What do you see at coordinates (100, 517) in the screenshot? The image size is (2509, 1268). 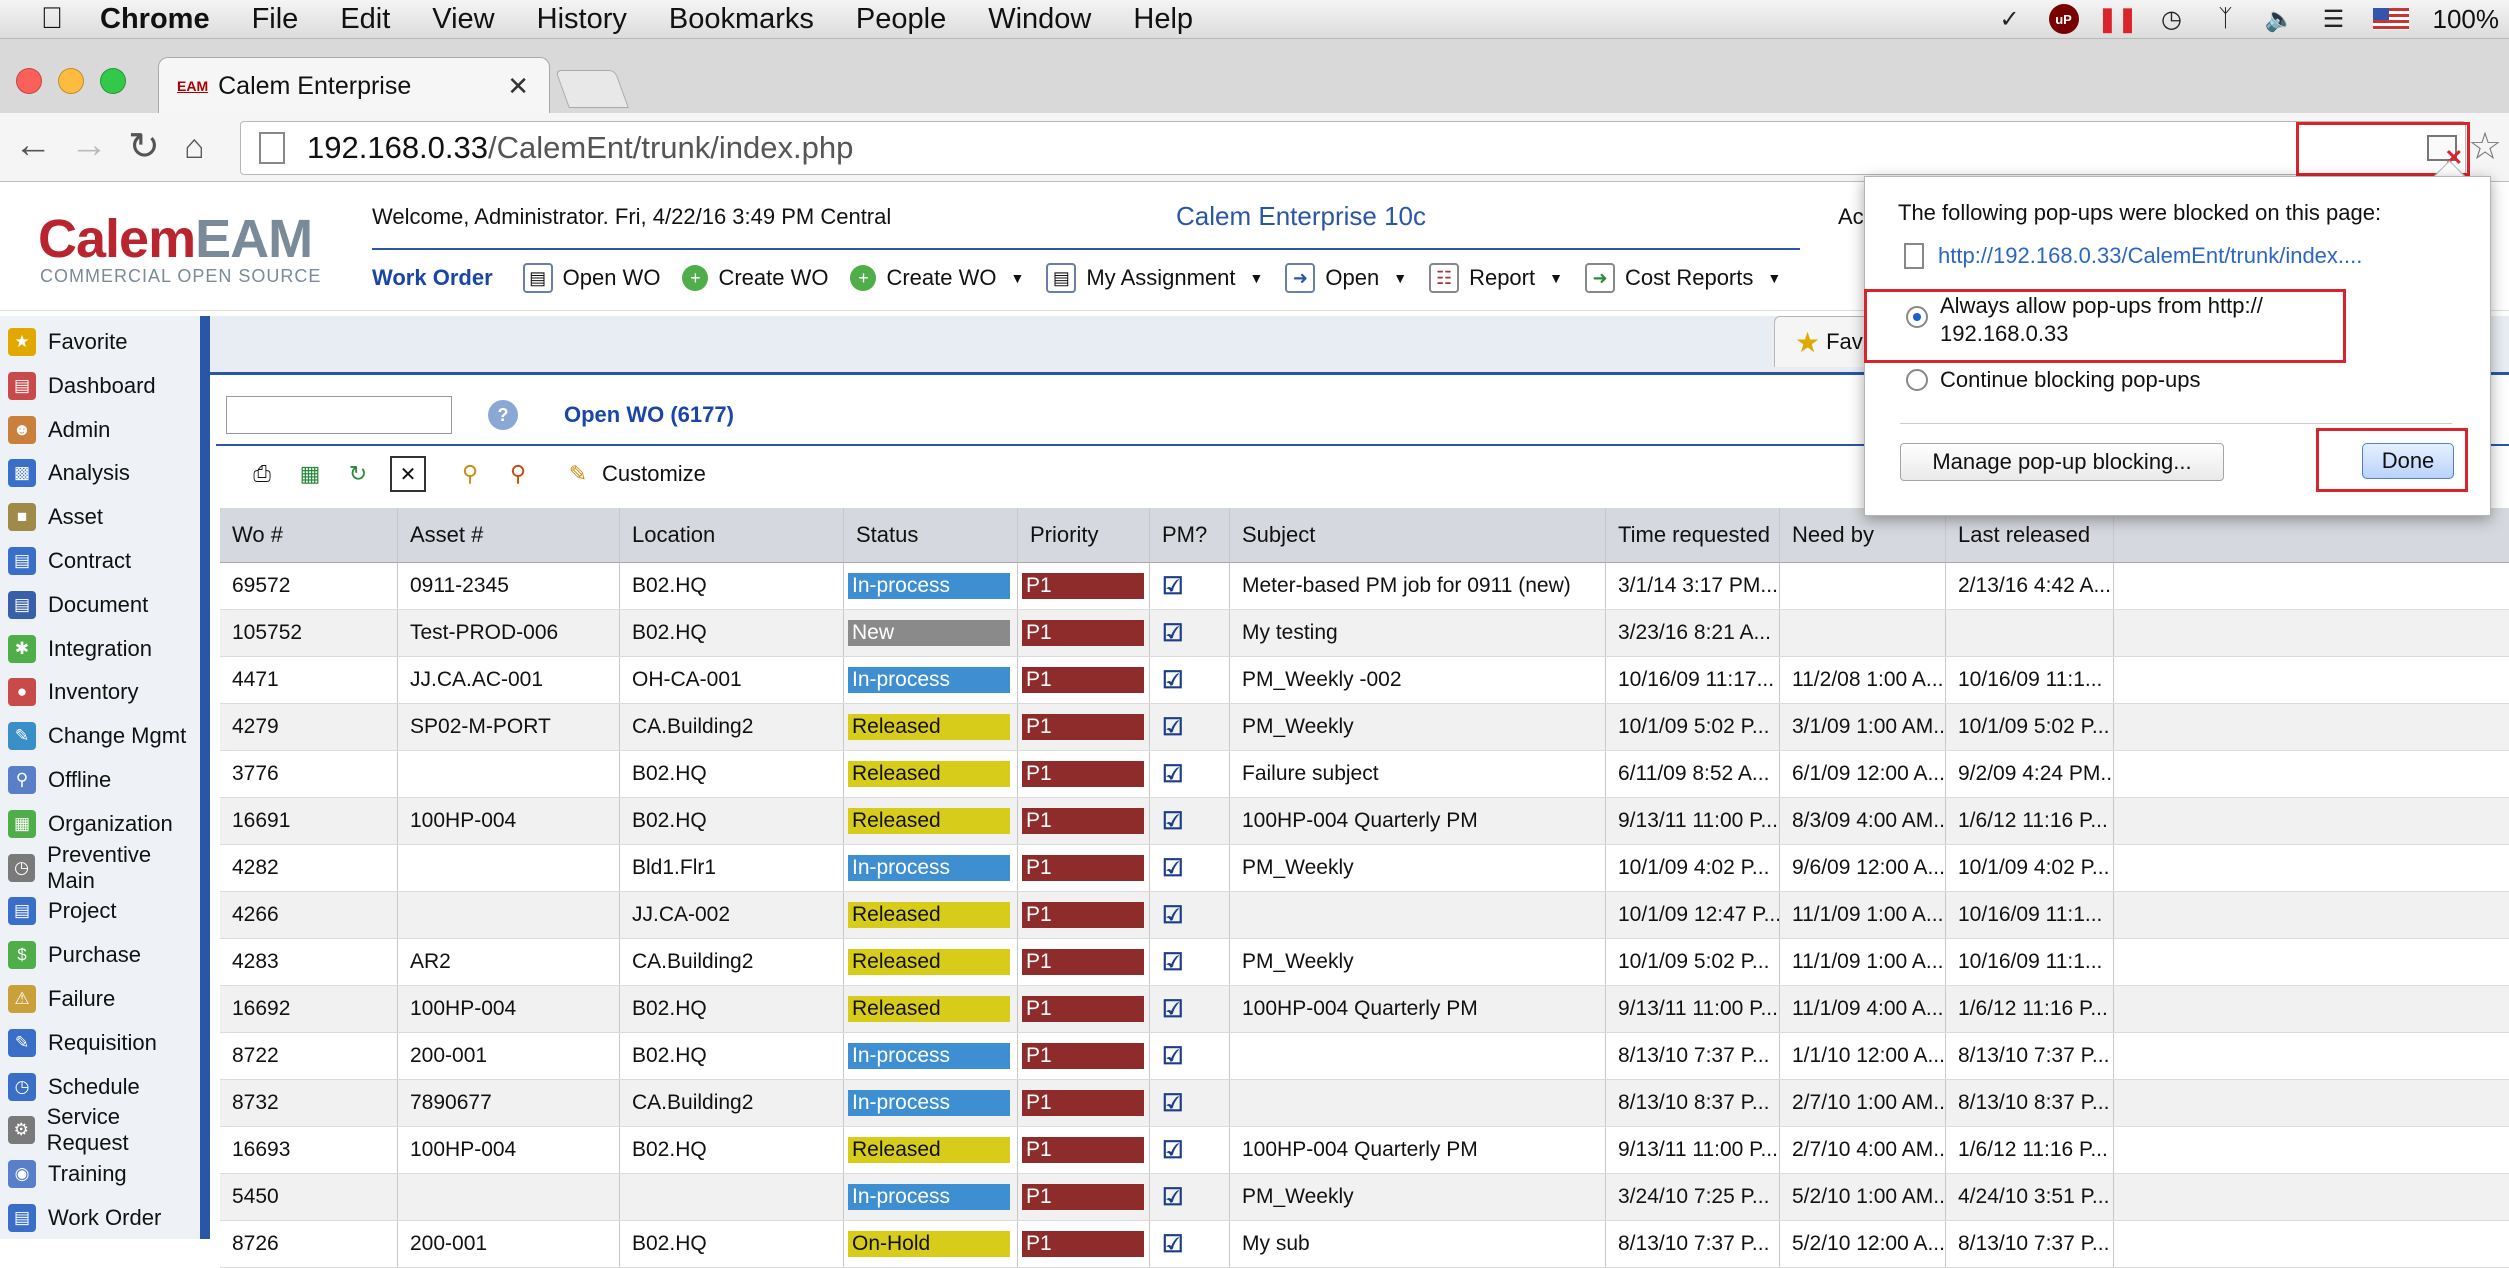 I see `sidebar-item-asset: ■ Asset` at bounding box center [100, 517].